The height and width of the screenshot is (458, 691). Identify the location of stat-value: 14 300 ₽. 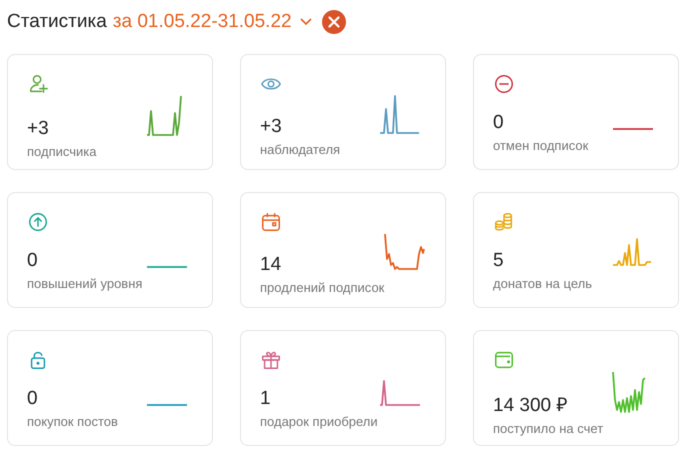
(530, 405).